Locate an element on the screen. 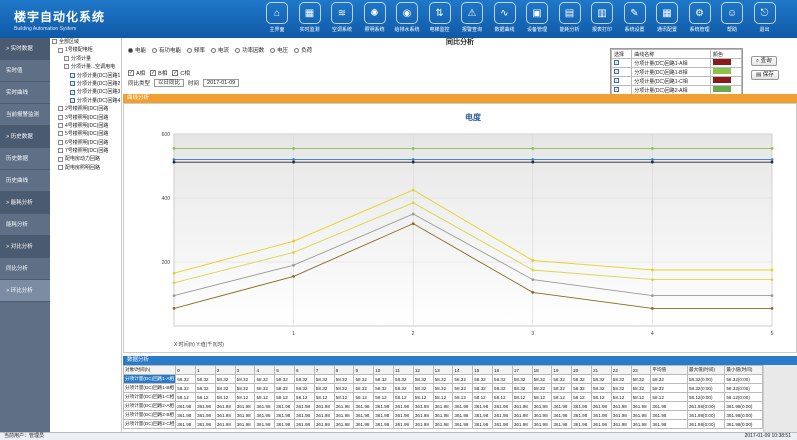 This screenshot has width=797, height=440. leftnav-item-2: 实时曲线 is located at coordinates (25, 93).